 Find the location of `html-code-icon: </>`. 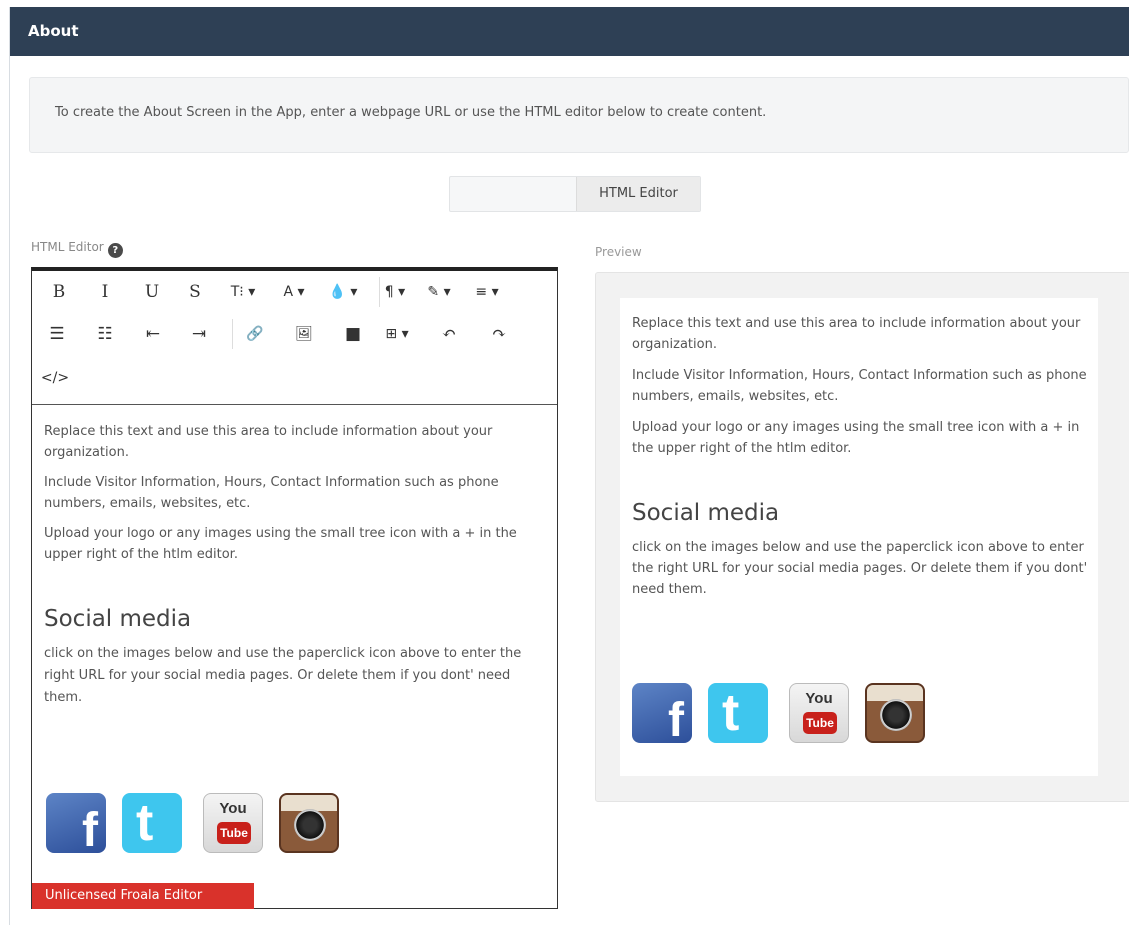

html-code-icon: </> is located at coordinates (55, 378).